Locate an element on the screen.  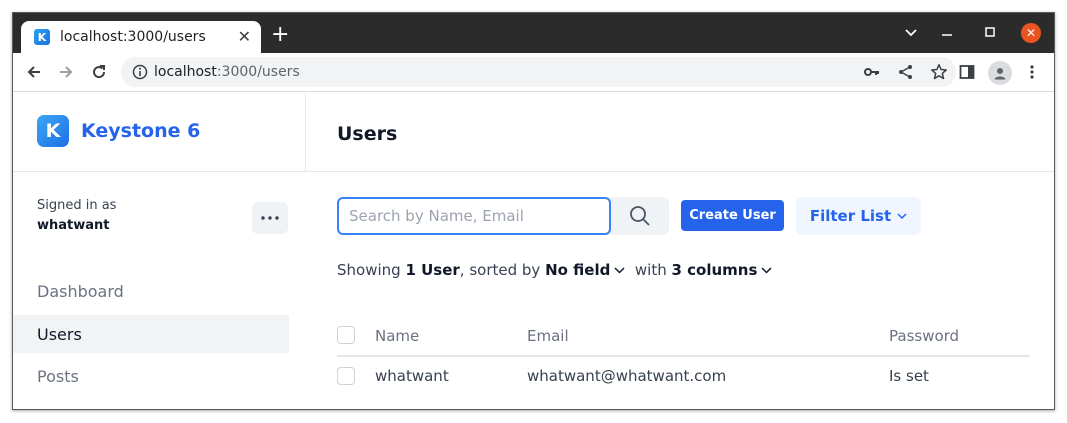
page-title: Users is located at coordinates (367, 134).